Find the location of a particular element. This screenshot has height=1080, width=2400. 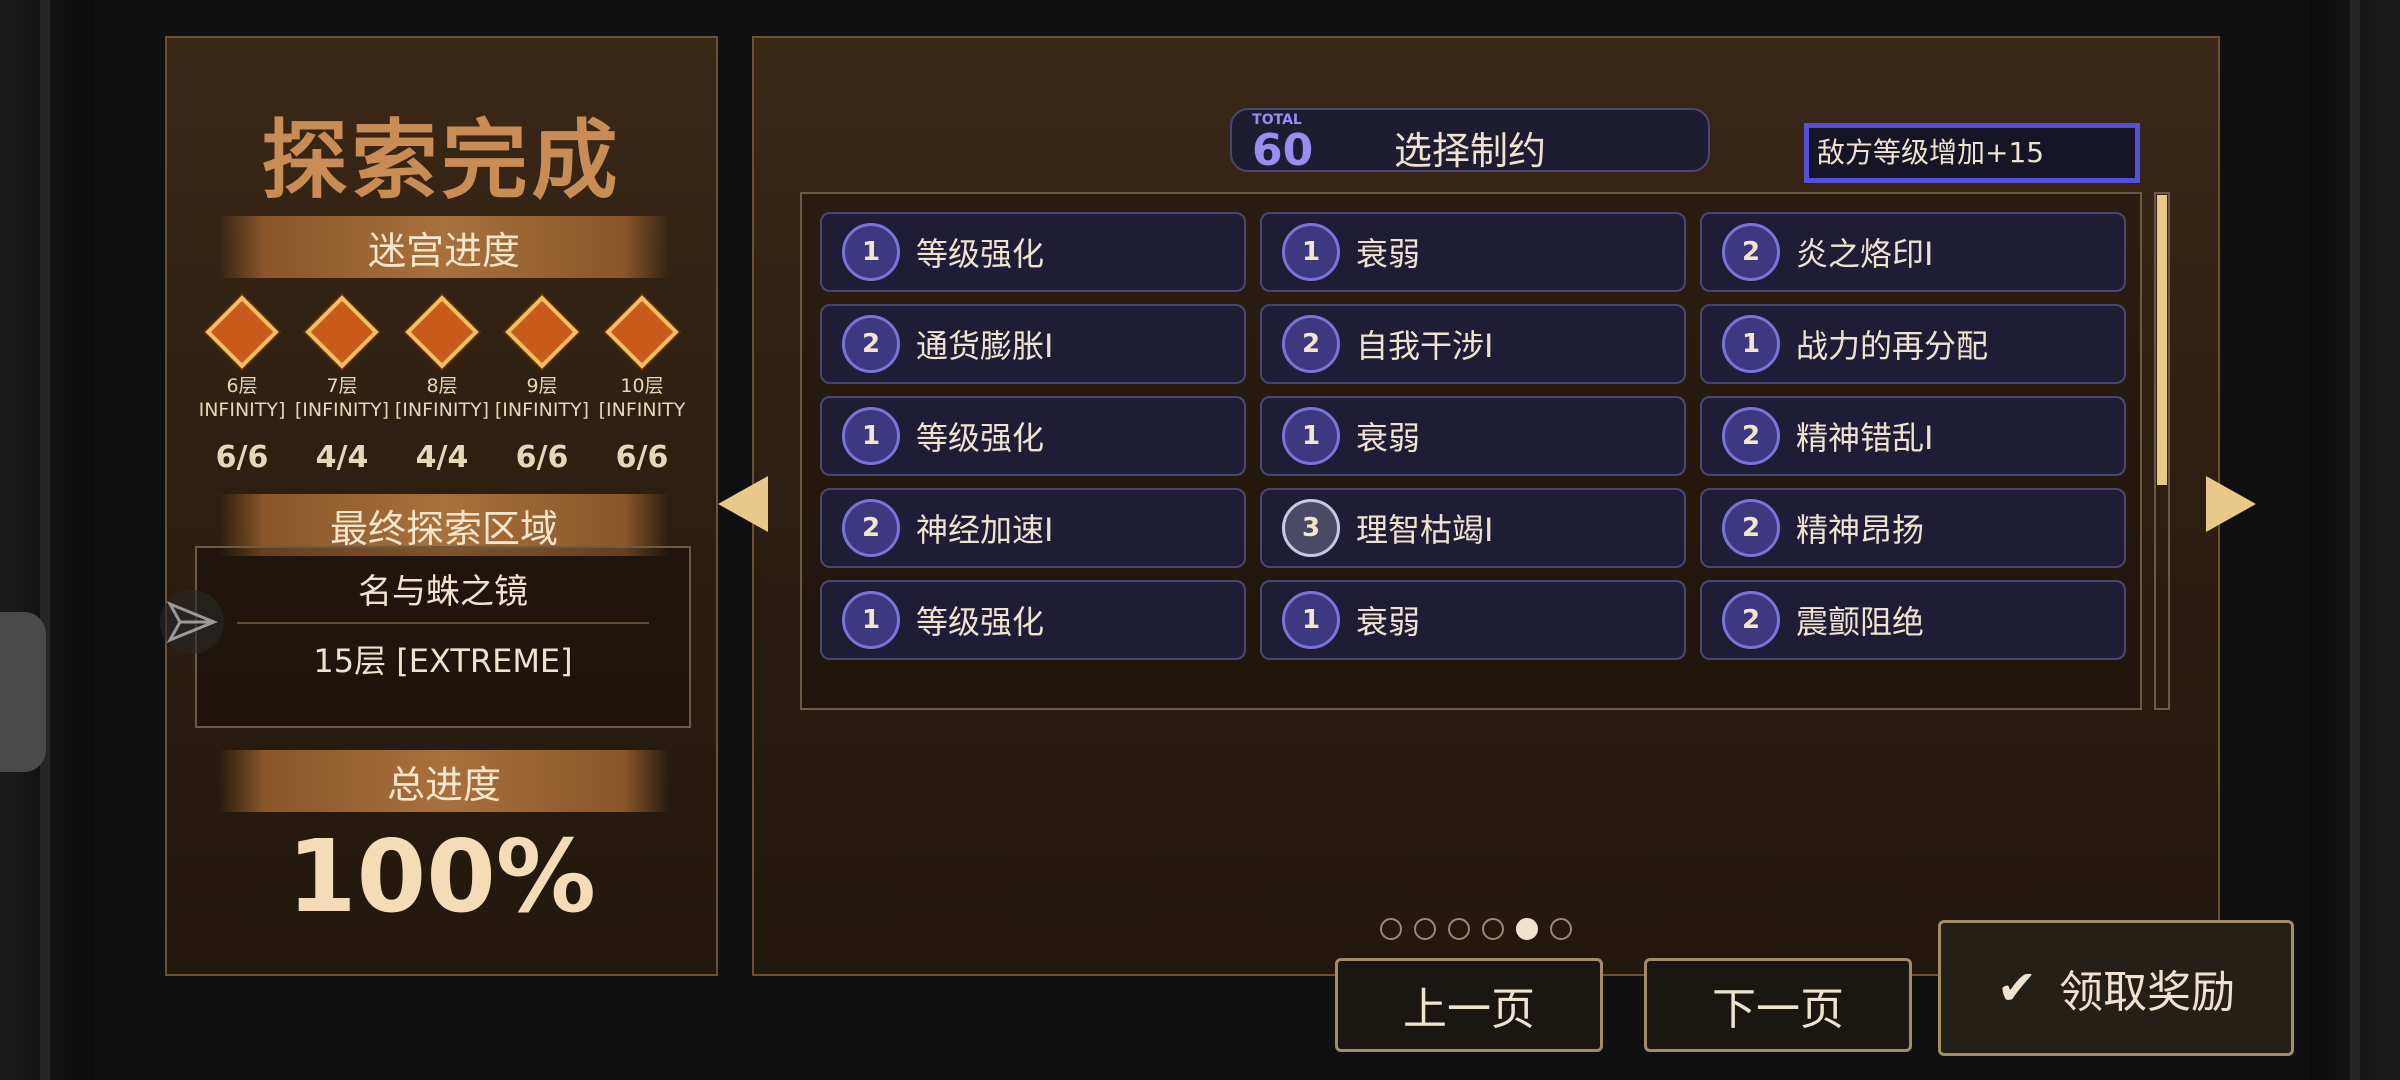

floor-item: 6层 INFINITY] 6/6 is located at coordinates (242, 385).